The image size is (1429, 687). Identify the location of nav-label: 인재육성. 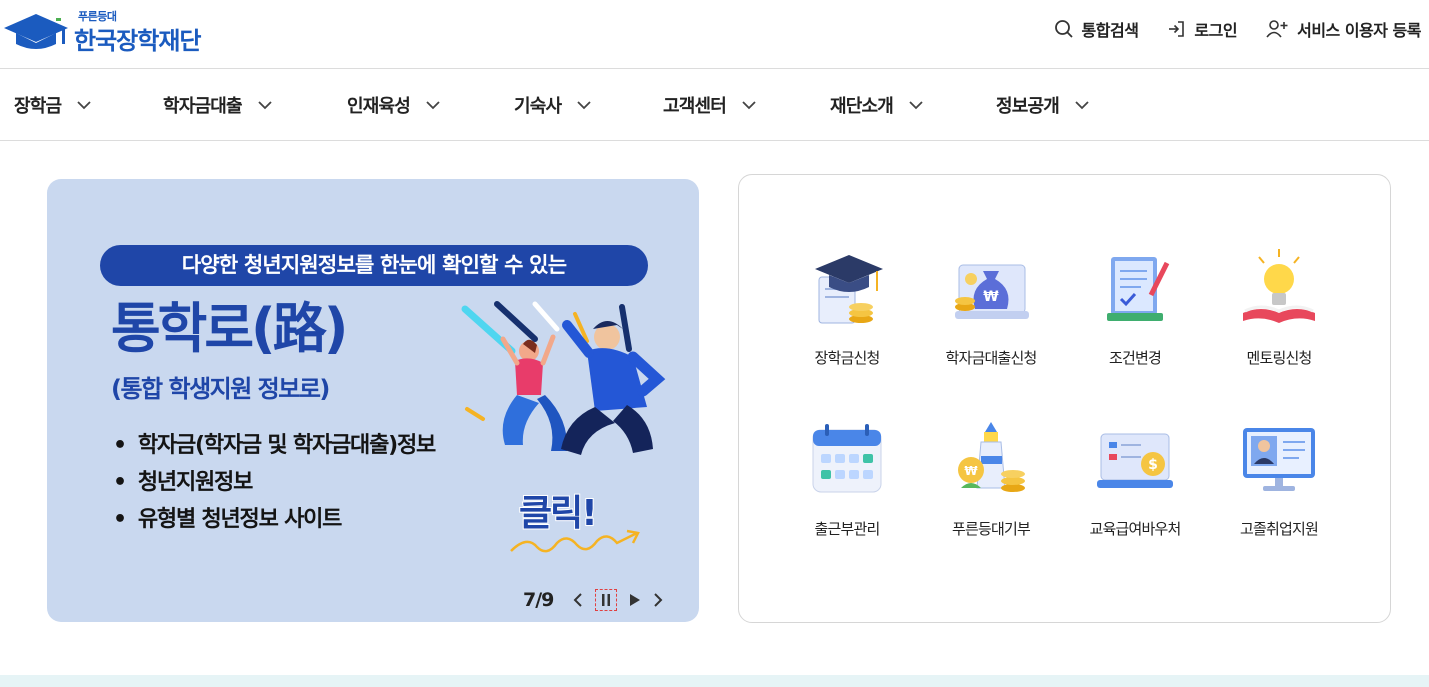
(379, 106).